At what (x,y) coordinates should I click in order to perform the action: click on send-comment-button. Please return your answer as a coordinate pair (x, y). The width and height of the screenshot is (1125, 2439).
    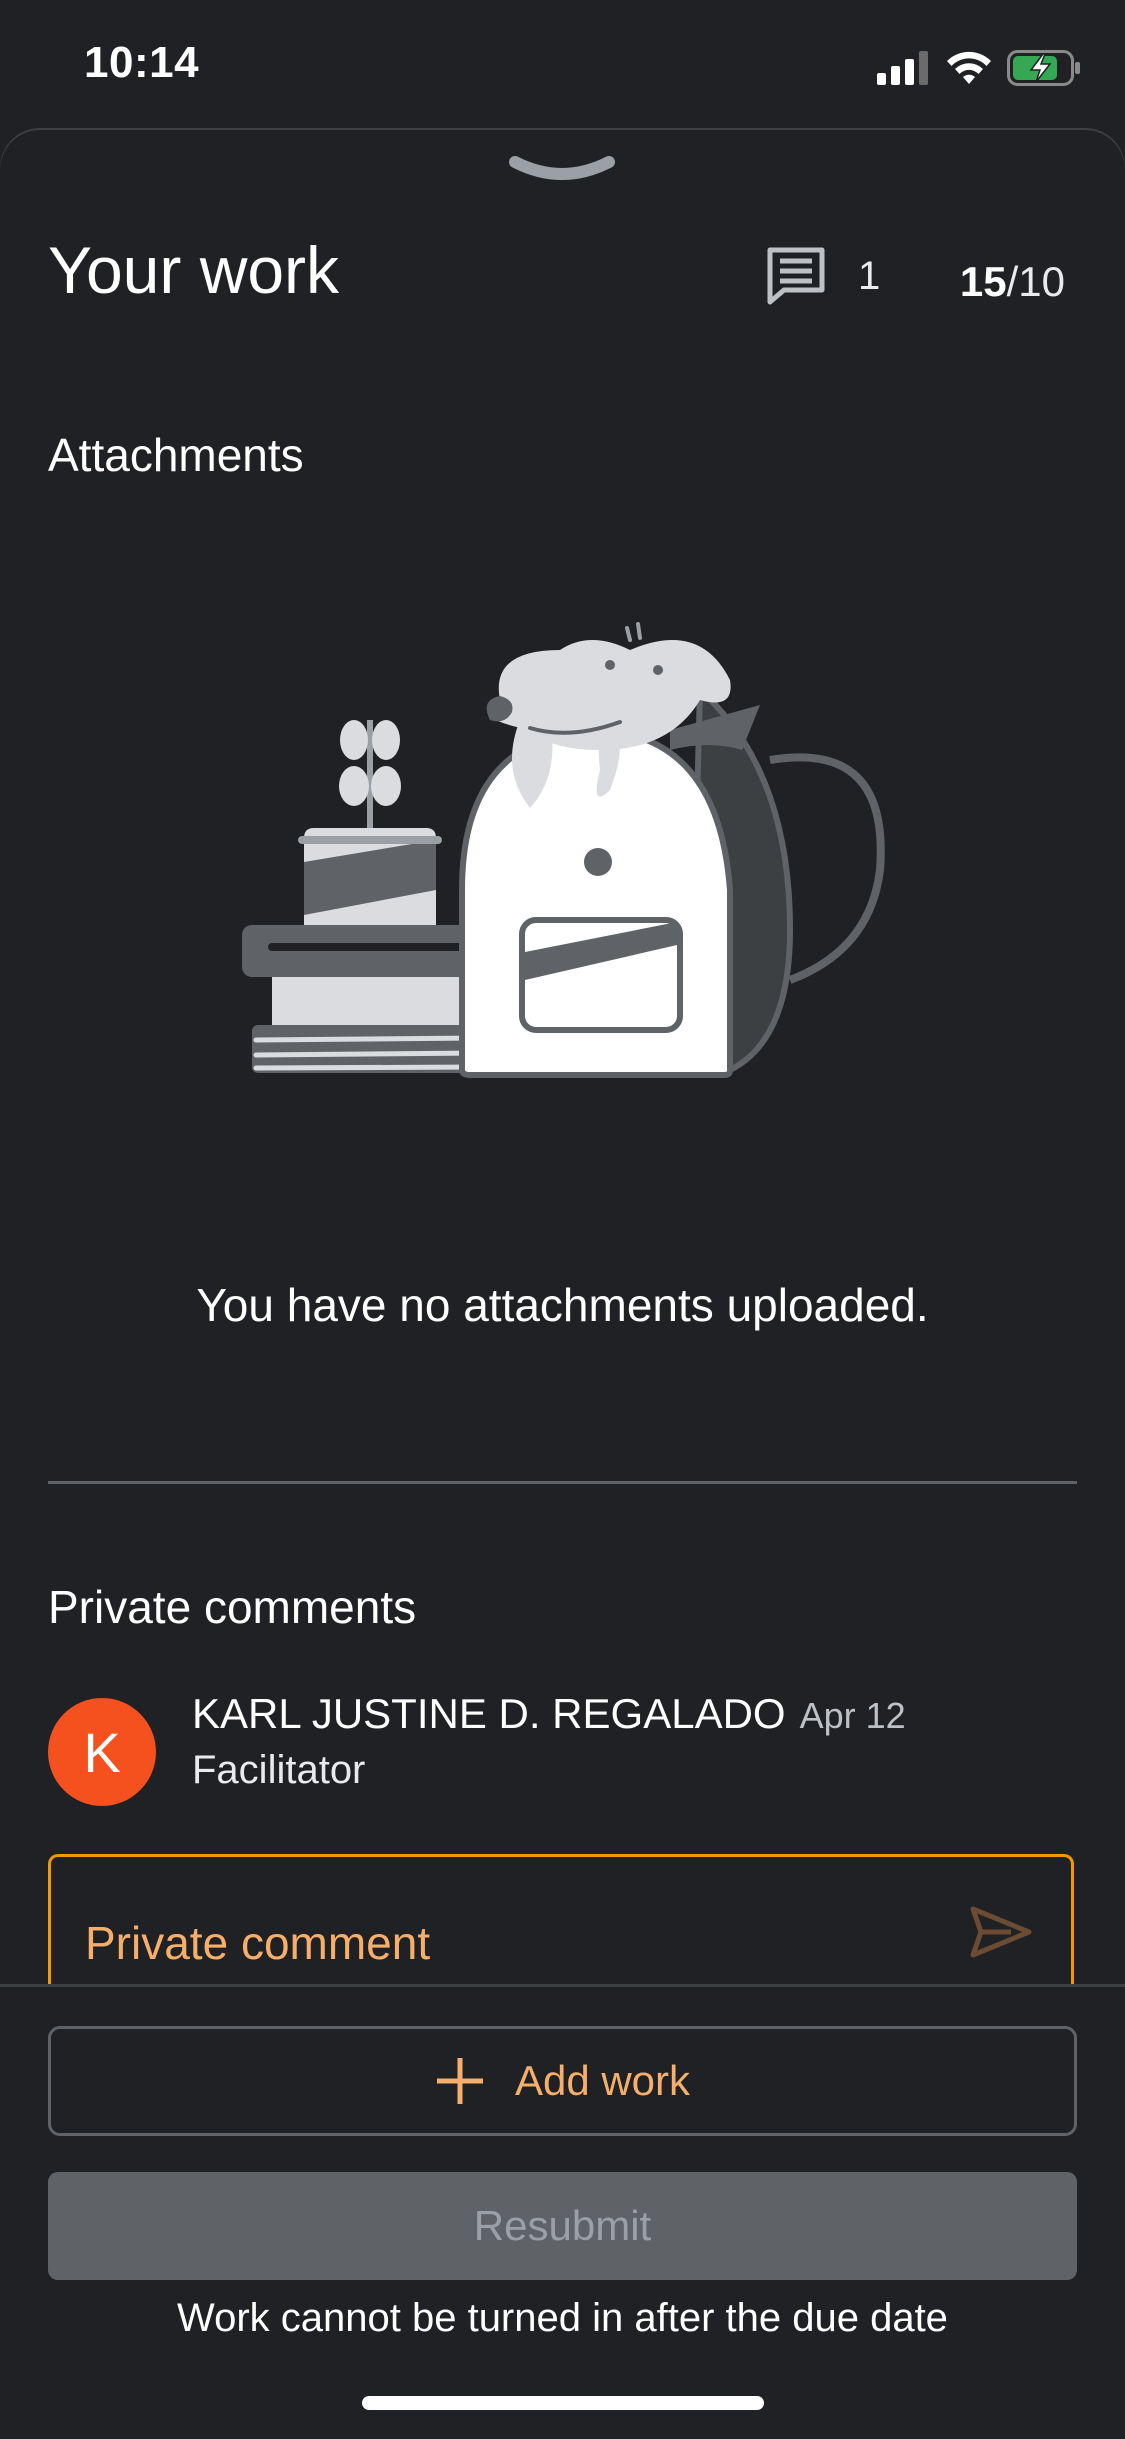
    Looking at the image, I should click on (1001, 1934).